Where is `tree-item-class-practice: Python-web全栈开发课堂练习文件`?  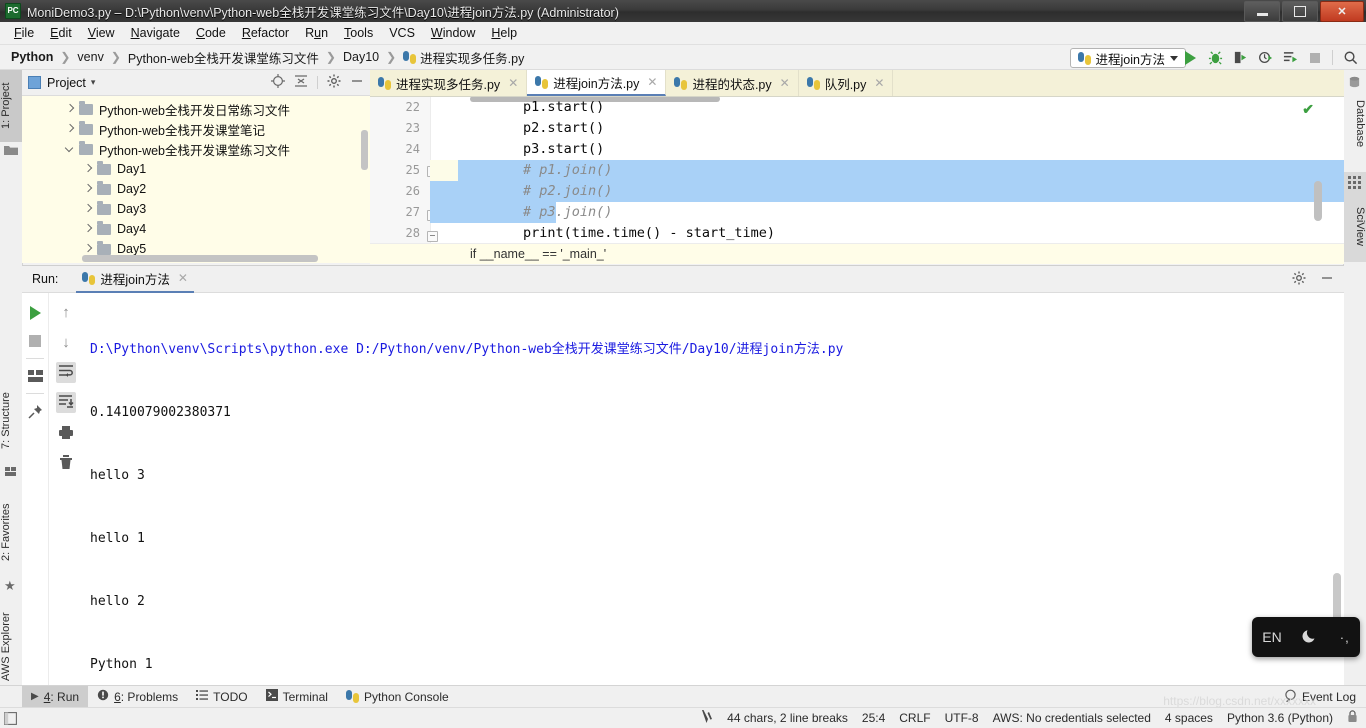
tree-item-class-practice: Python-web全栈开发课堂练习文件 is located at coordinates (196, 149).